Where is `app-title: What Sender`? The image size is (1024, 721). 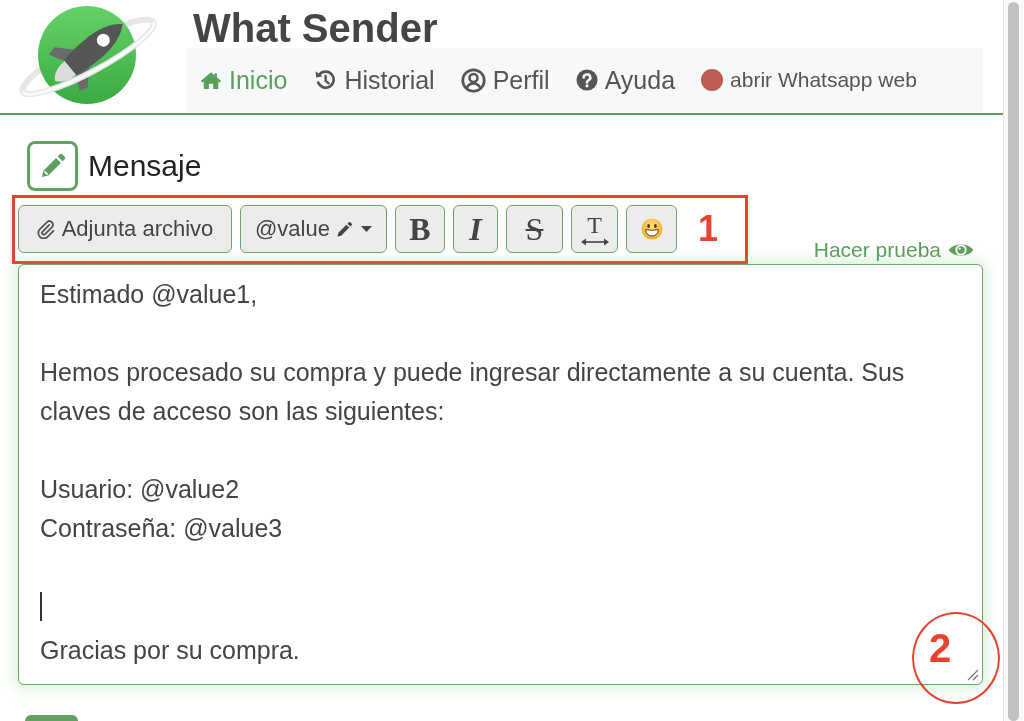
app-title: What Sender is located at coordinates (315, 28).